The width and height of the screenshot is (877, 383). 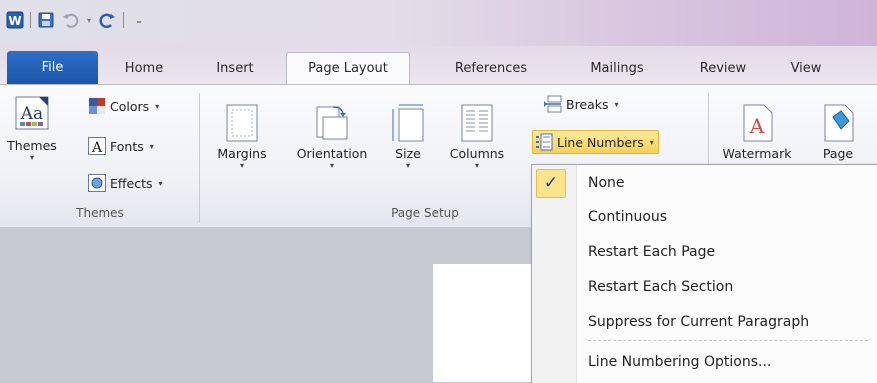 I want to click on fonts-icon: A, so click(x=97, y=146).